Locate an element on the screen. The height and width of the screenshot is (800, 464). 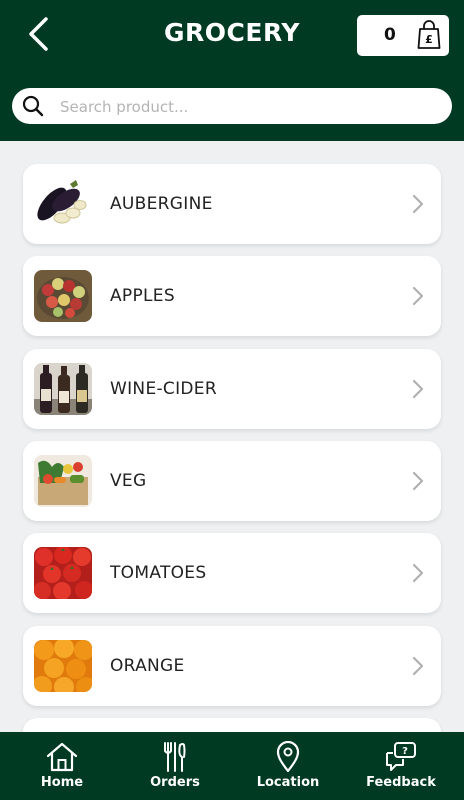
orange-image is located at coordinates (63, 666).